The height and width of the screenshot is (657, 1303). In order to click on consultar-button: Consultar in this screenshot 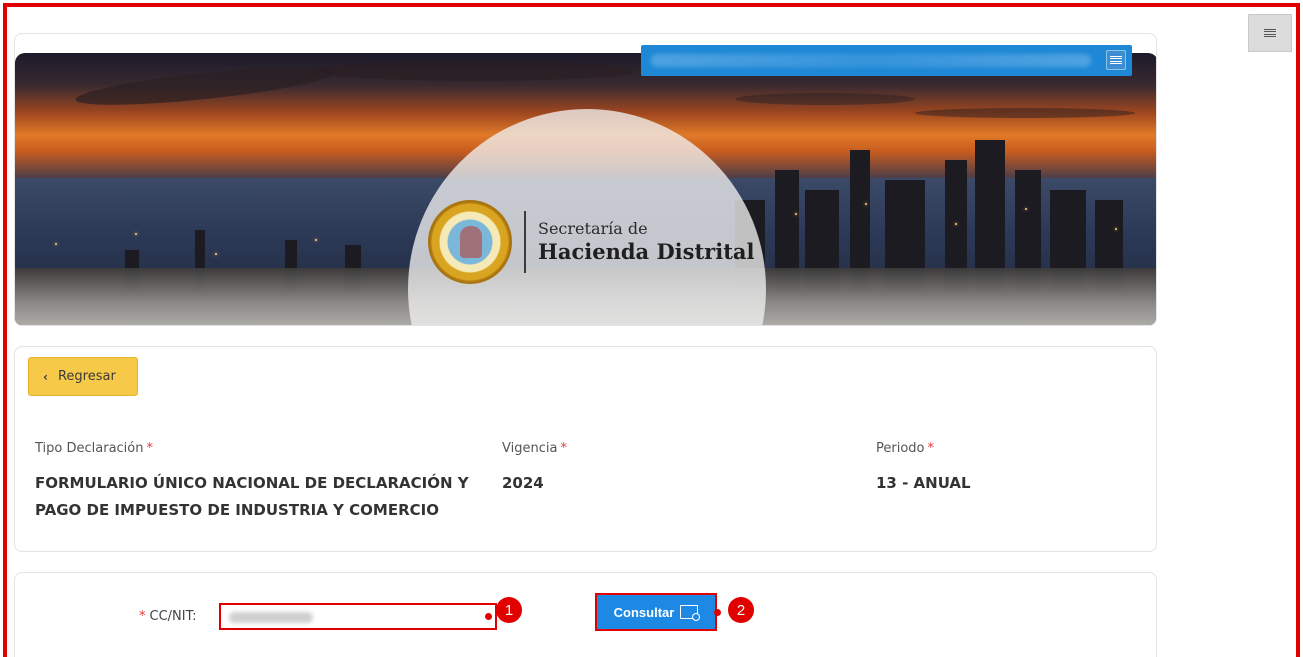, I will do `click(656, 612)`.